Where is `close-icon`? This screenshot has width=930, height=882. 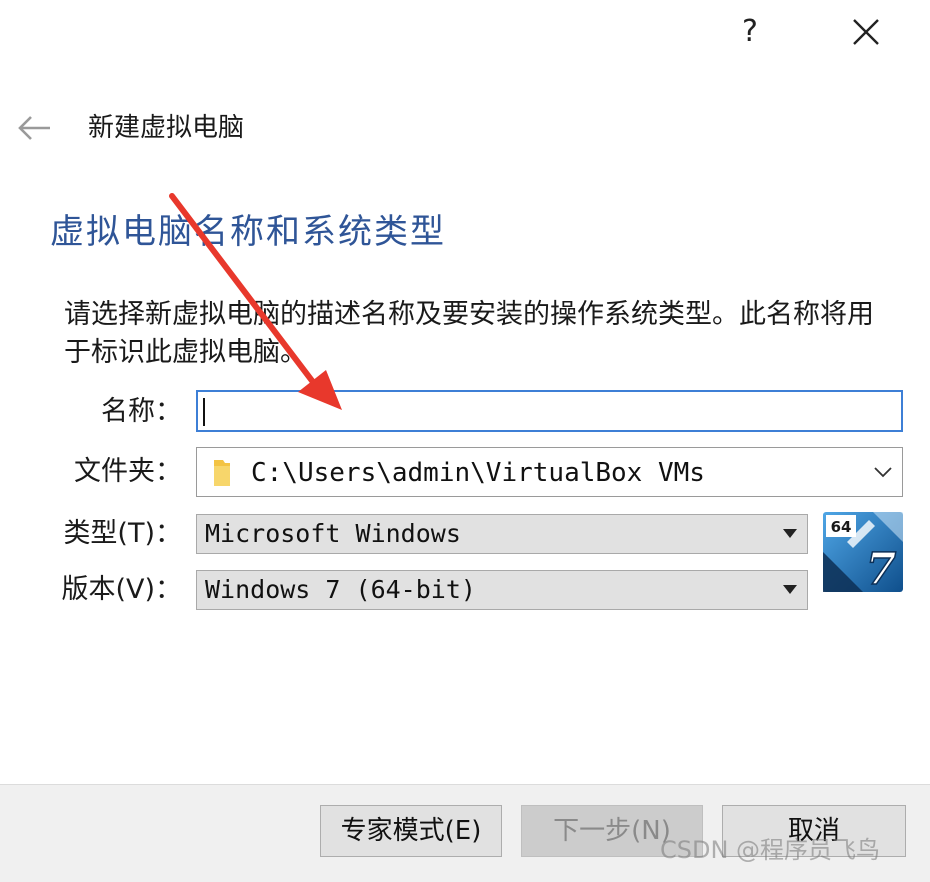 close-icon is located at coordinates (866, 32).